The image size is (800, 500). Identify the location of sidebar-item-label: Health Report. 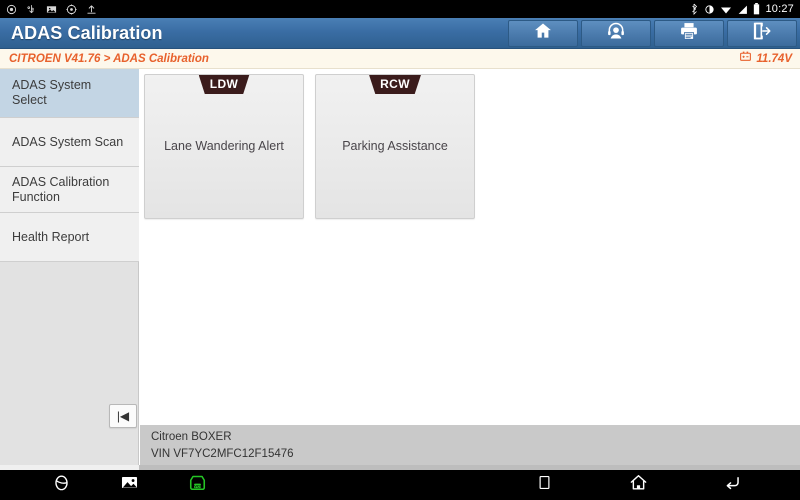
(51, 236).